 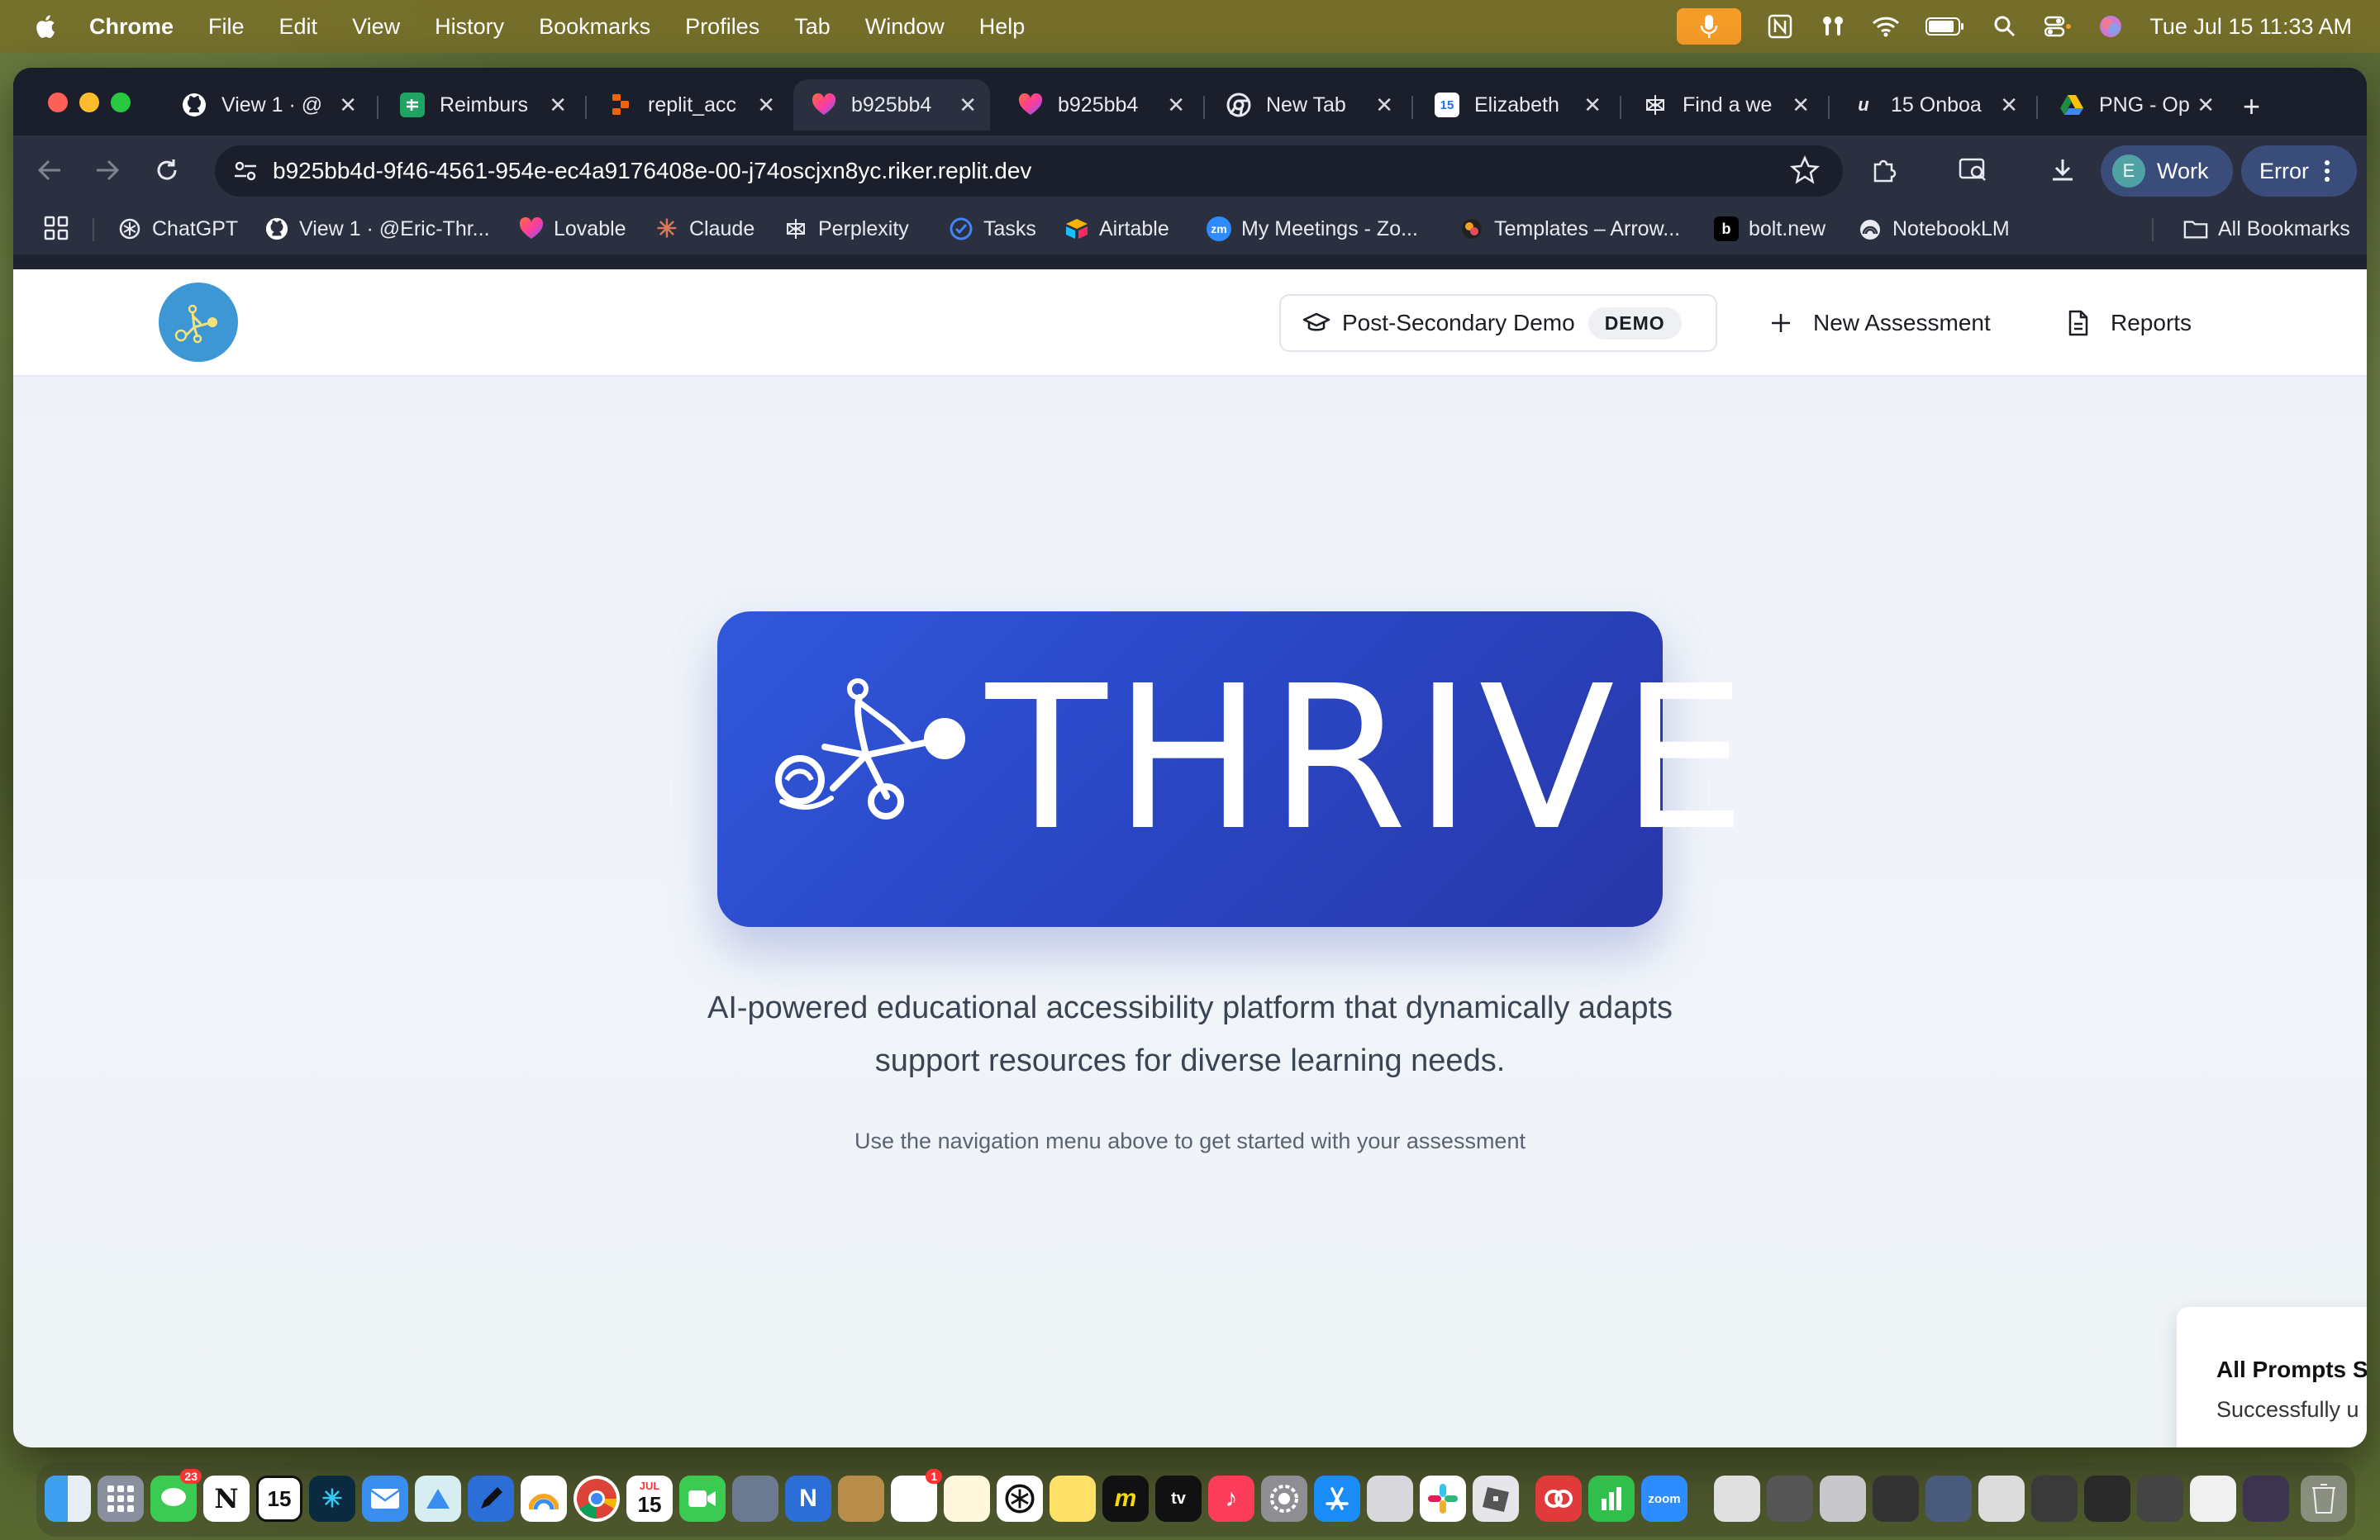 What do you see at coordinates (1558, 1499) in the screenshot?
I see `creative-cloud-icon` at bounding box center [1558, 1499].